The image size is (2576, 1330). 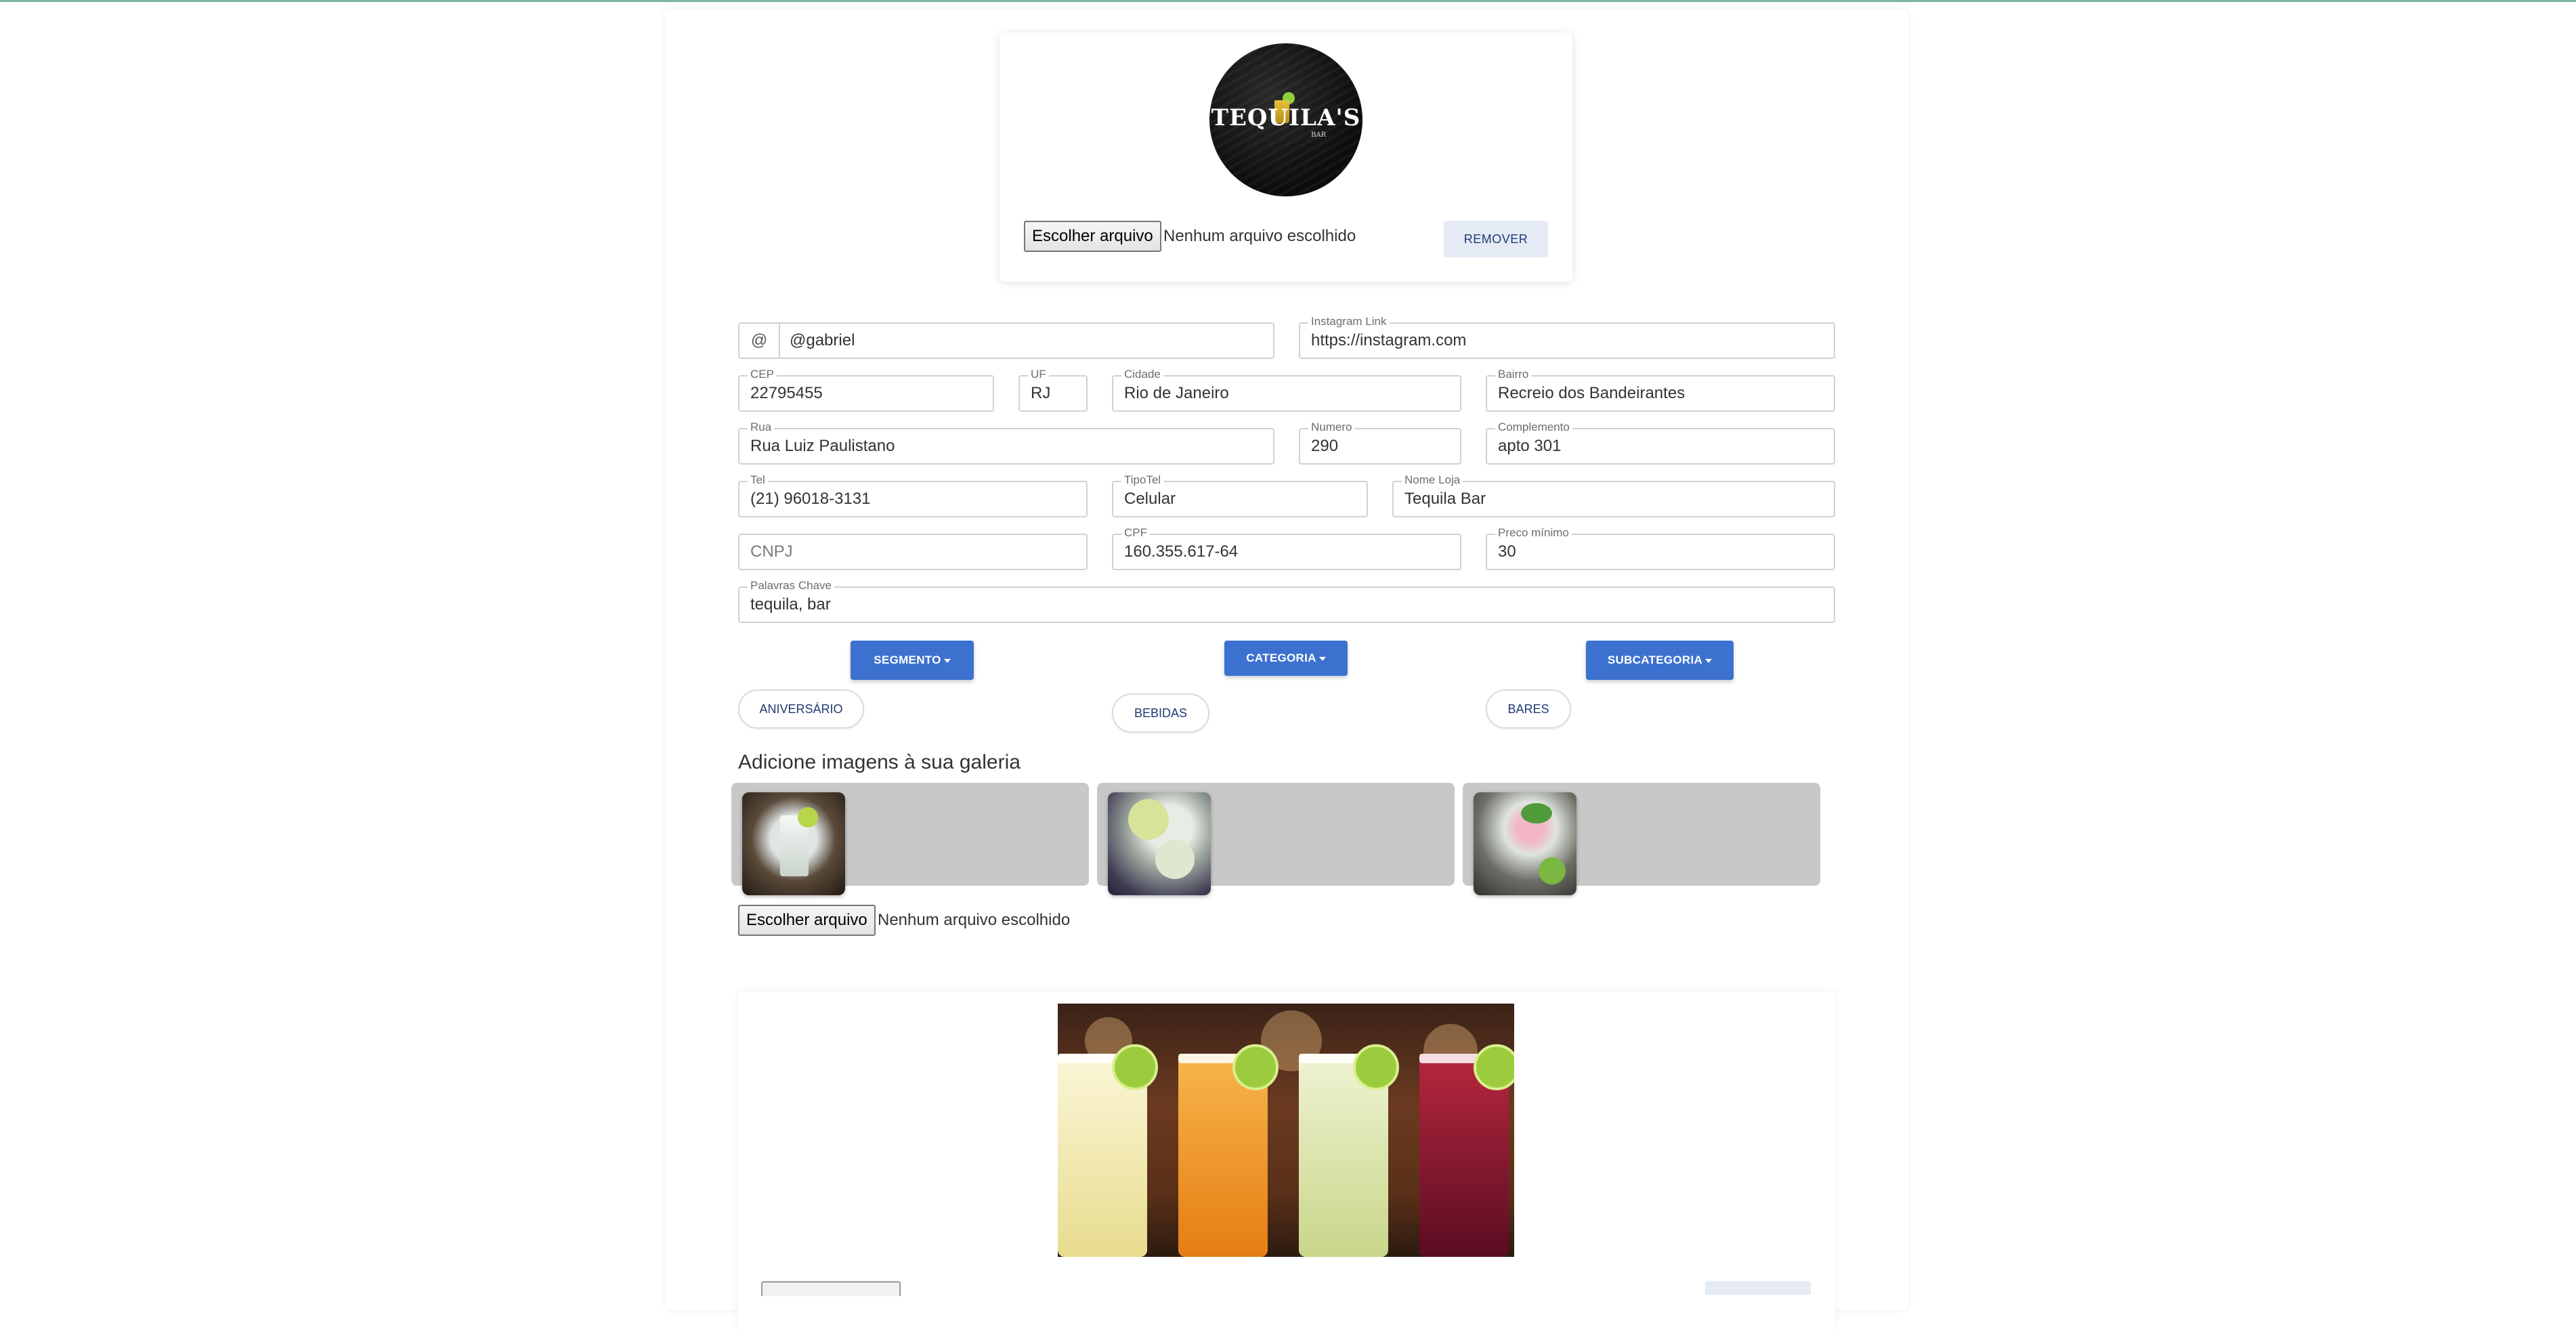 What do you see at coordinates (1528, 709) in the screenshot?
I see `chip-bares: BARES` at bounding box center [1528, 709].